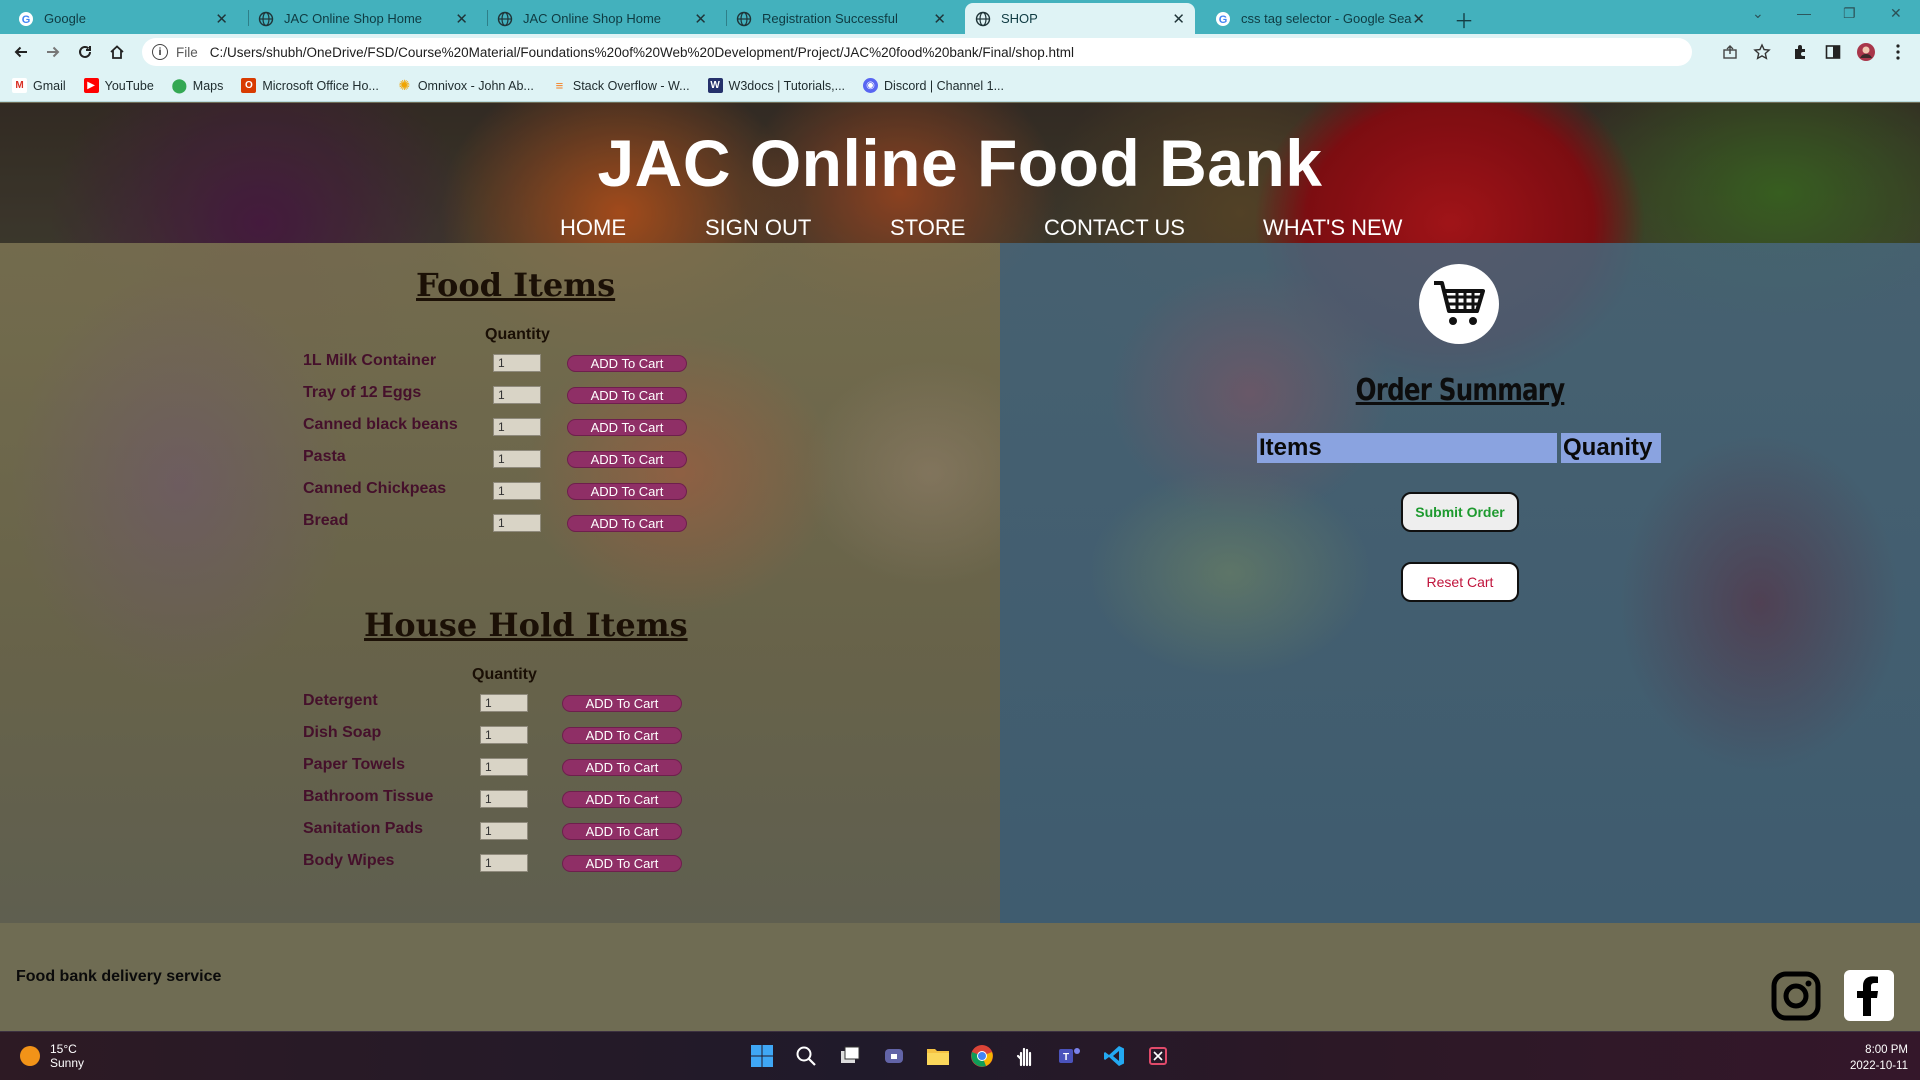 The image size is (1920, 1080). What do you see at coordinates (806, 1056) in the screenshot?
I see `search-icon` at bounding box center [806, 1056].